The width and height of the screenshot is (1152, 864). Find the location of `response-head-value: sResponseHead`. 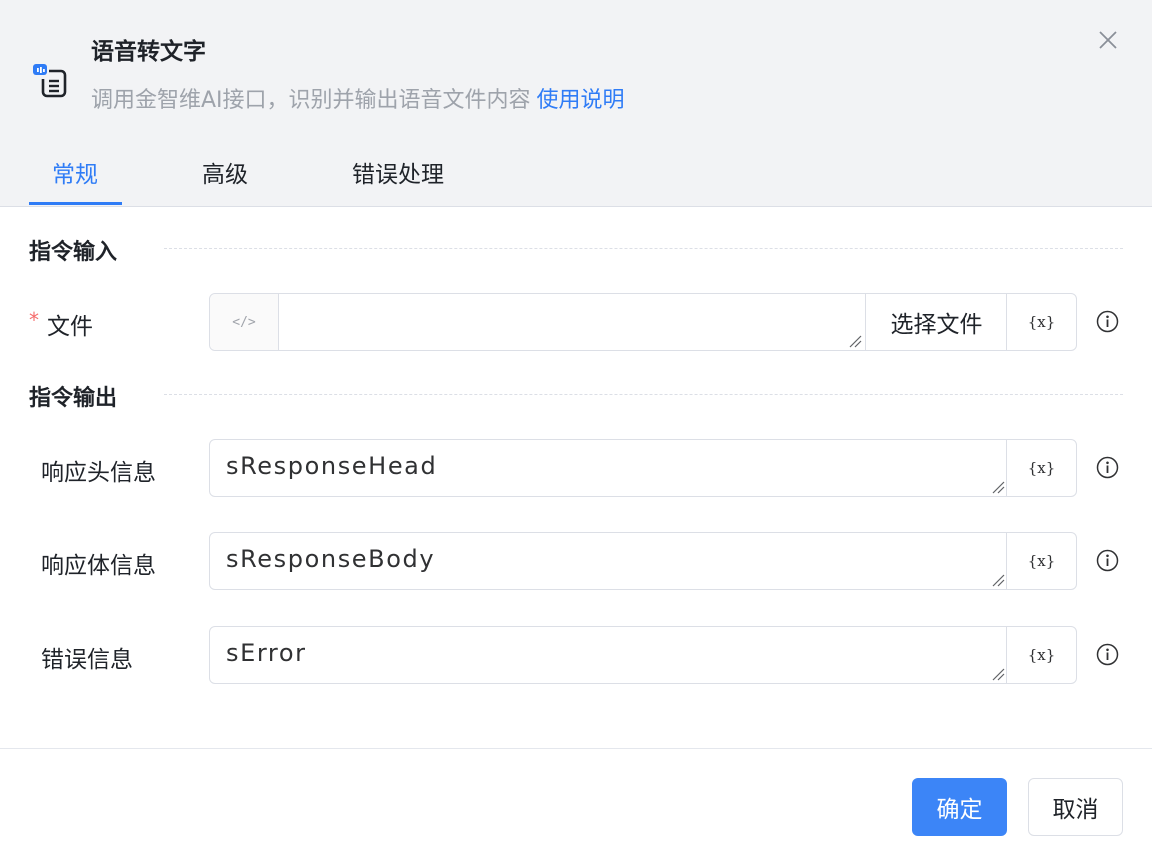

response-head-value: sResponseHead is located at coordinates (332, 466).